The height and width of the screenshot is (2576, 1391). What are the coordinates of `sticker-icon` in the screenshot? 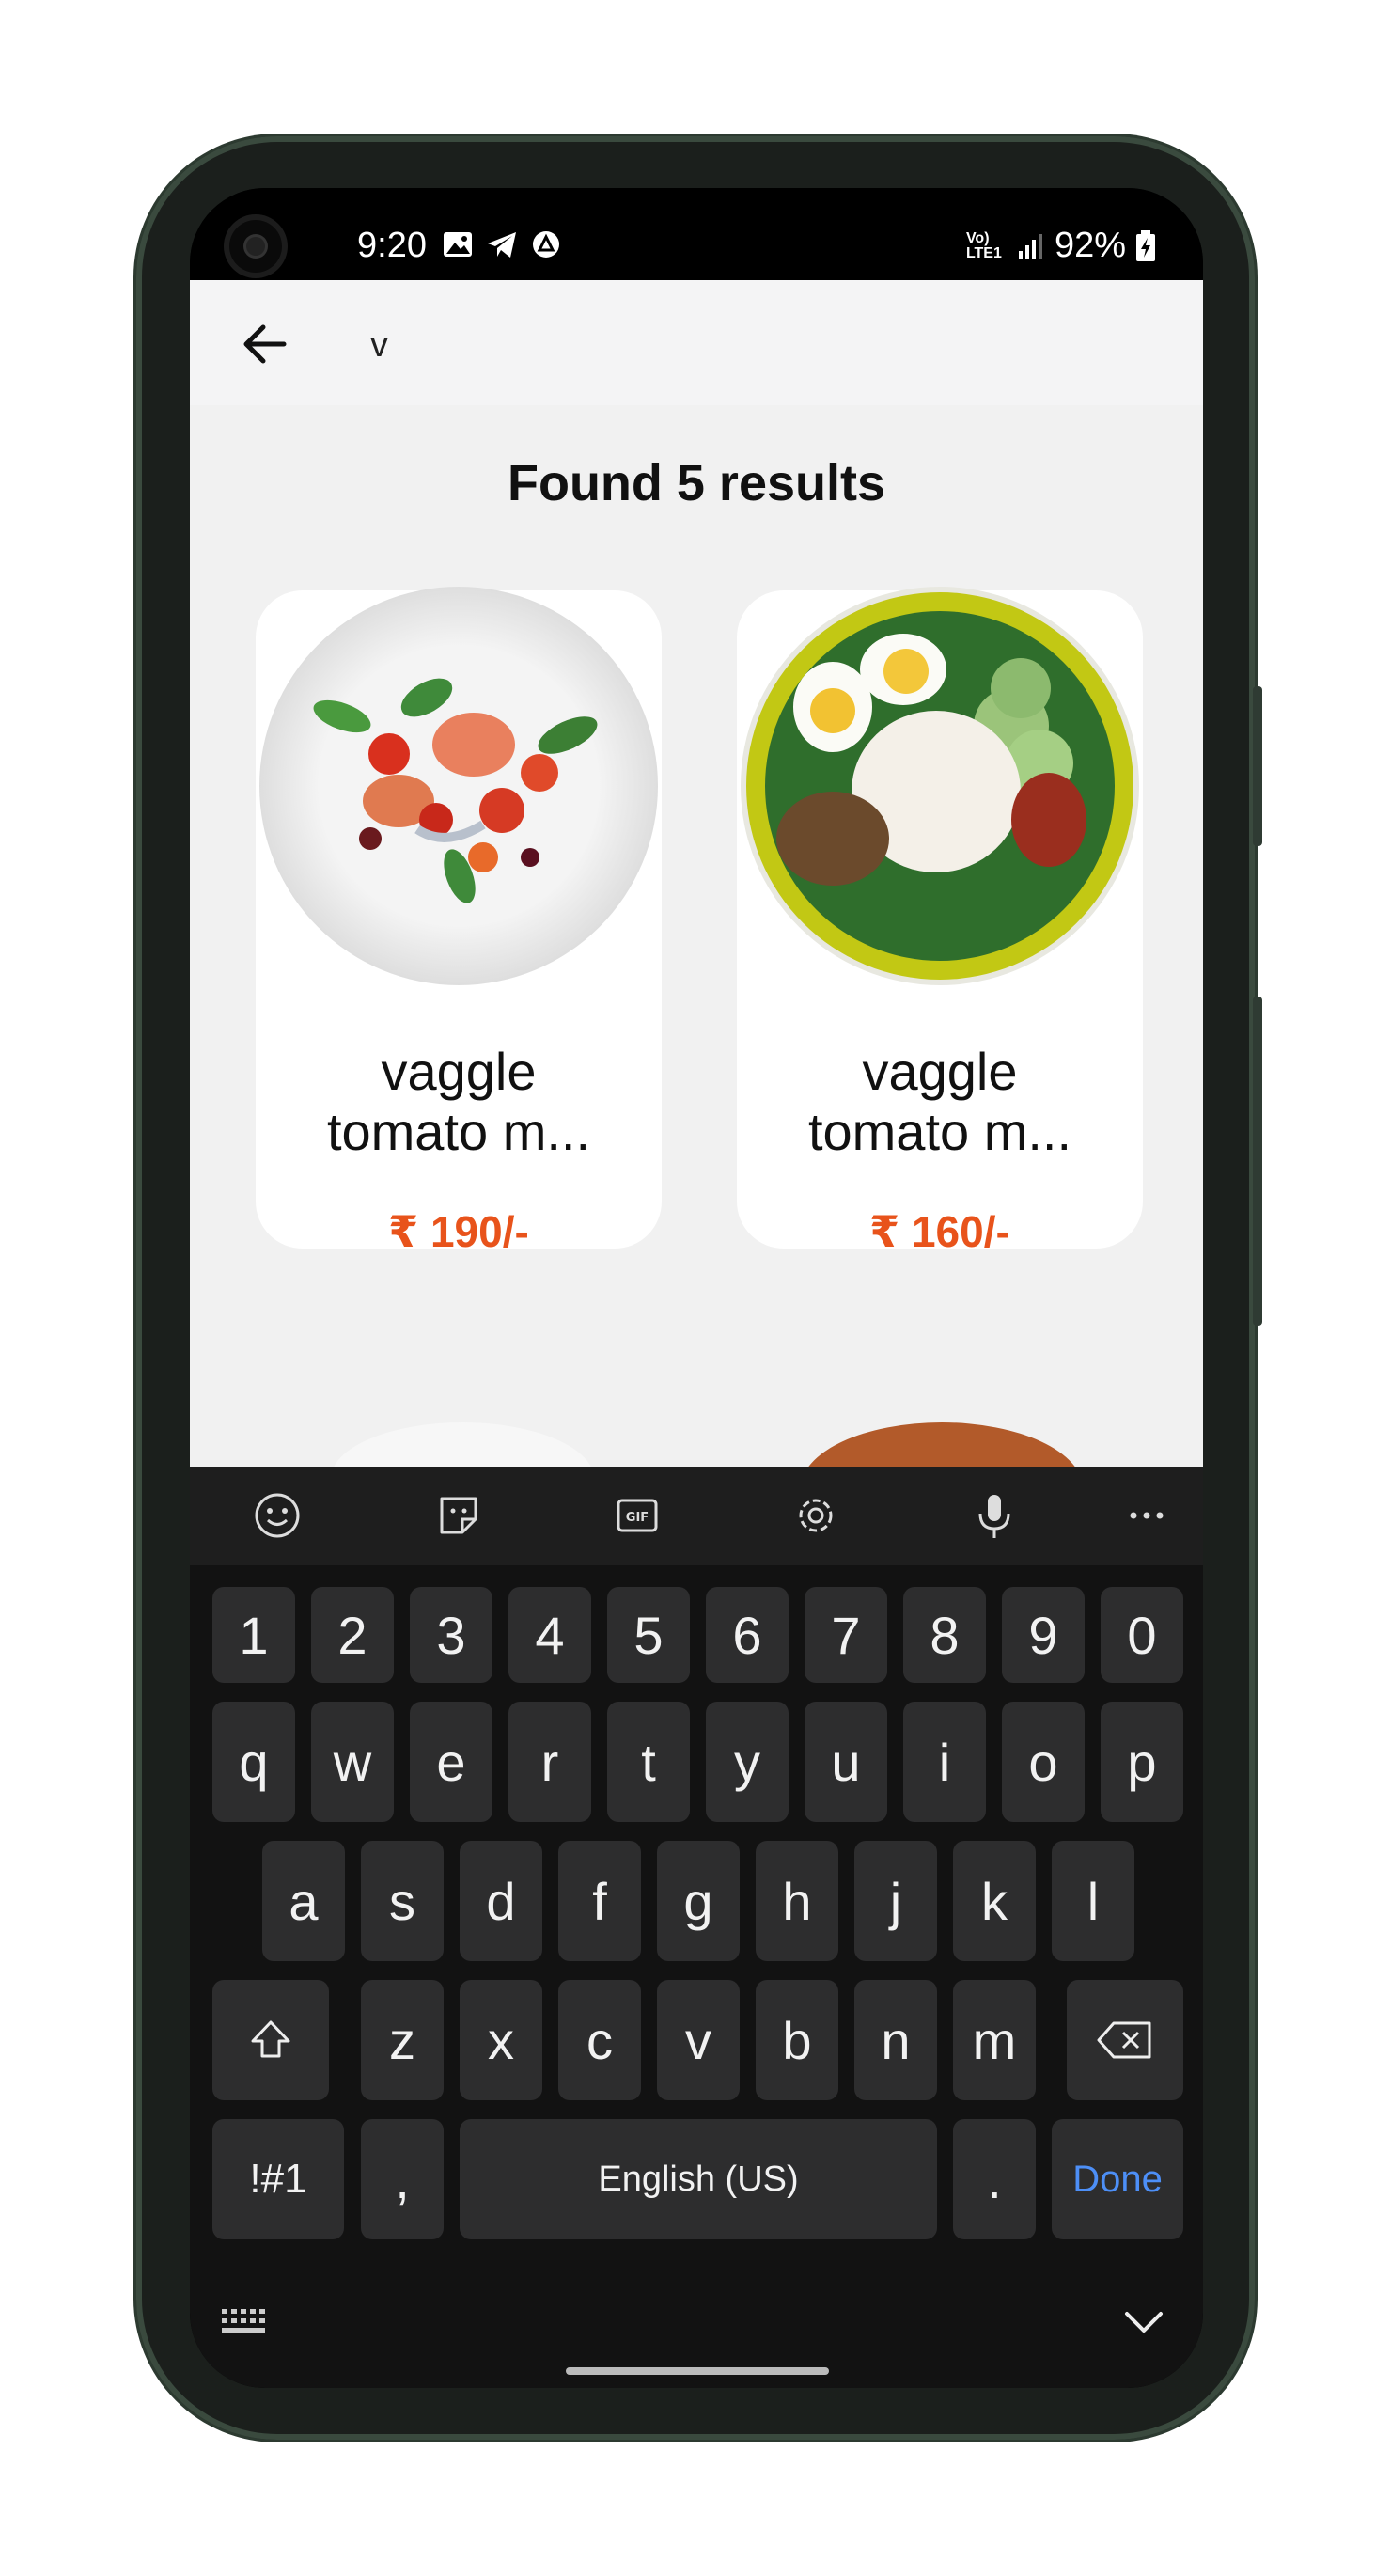 It's located at (459, 1516).